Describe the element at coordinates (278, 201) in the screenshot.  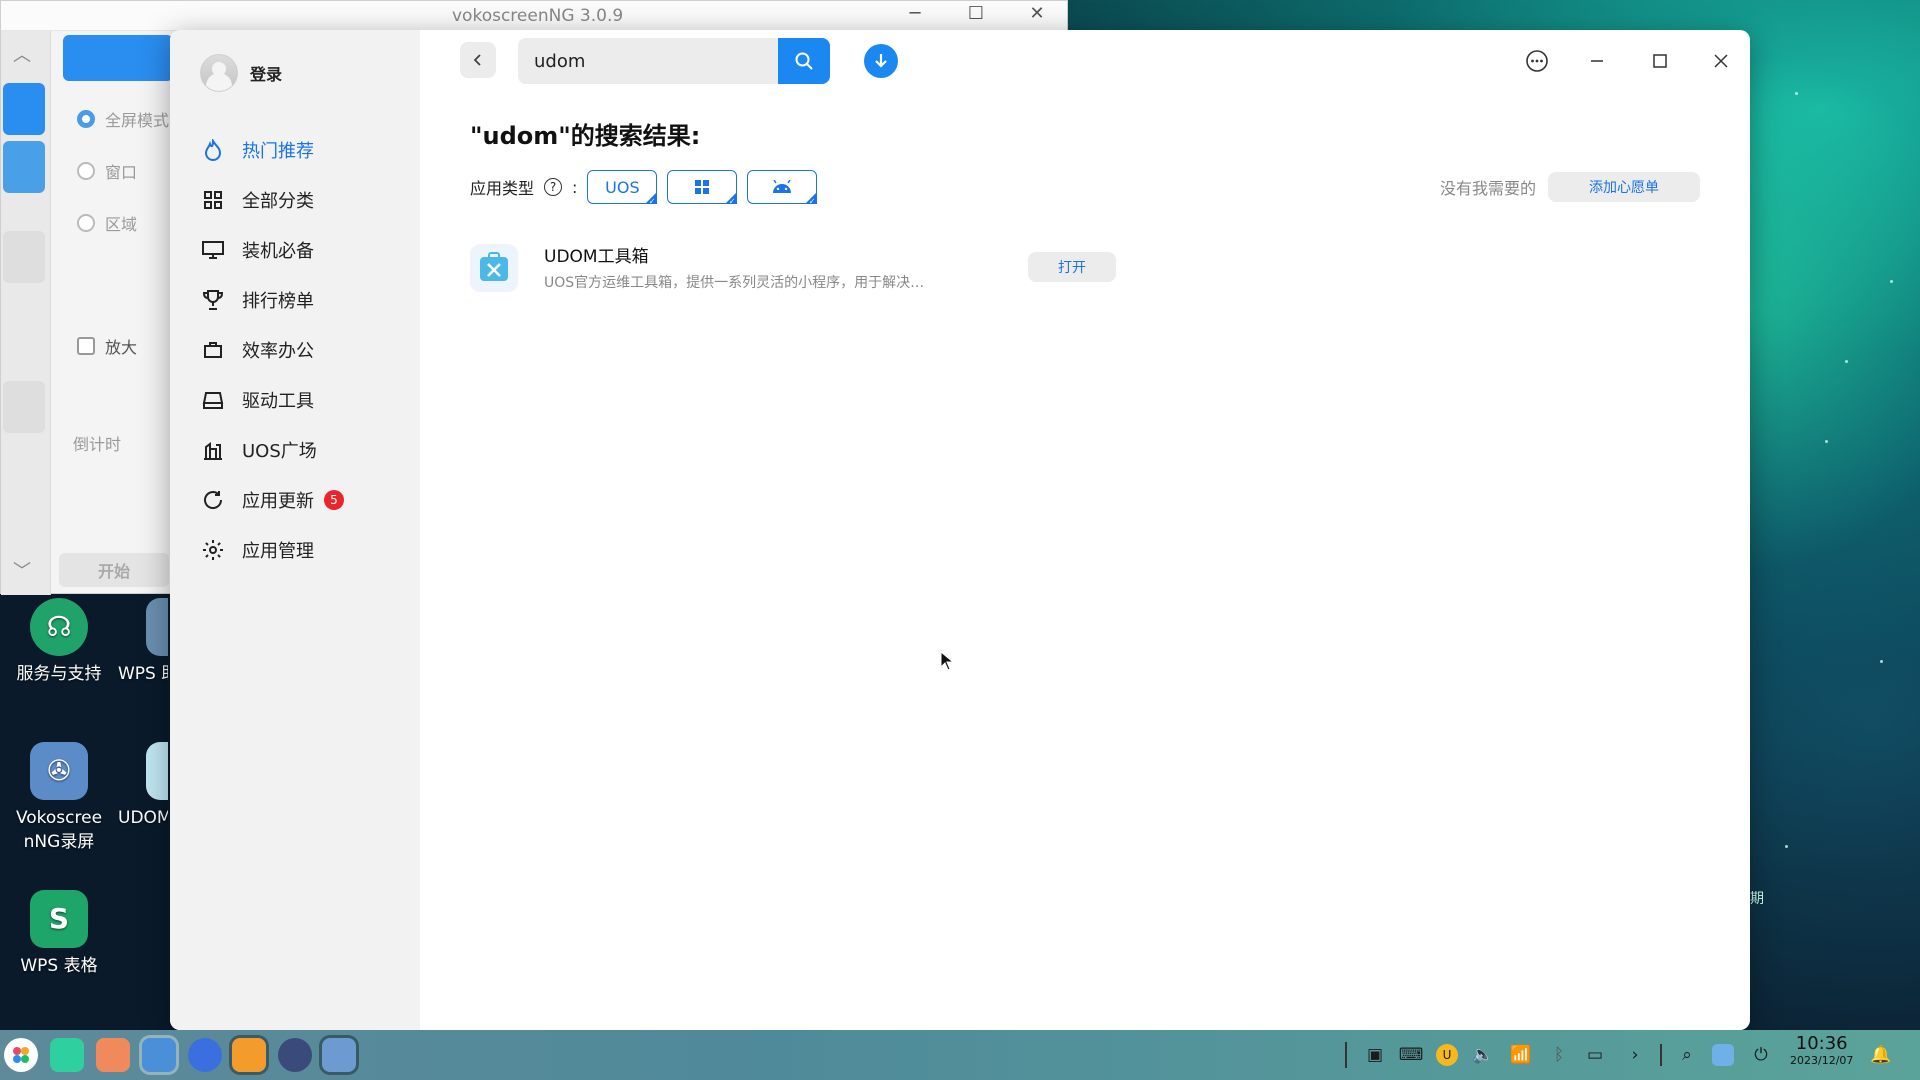
I see `sidebar-item-label: 全部分类` at that location.